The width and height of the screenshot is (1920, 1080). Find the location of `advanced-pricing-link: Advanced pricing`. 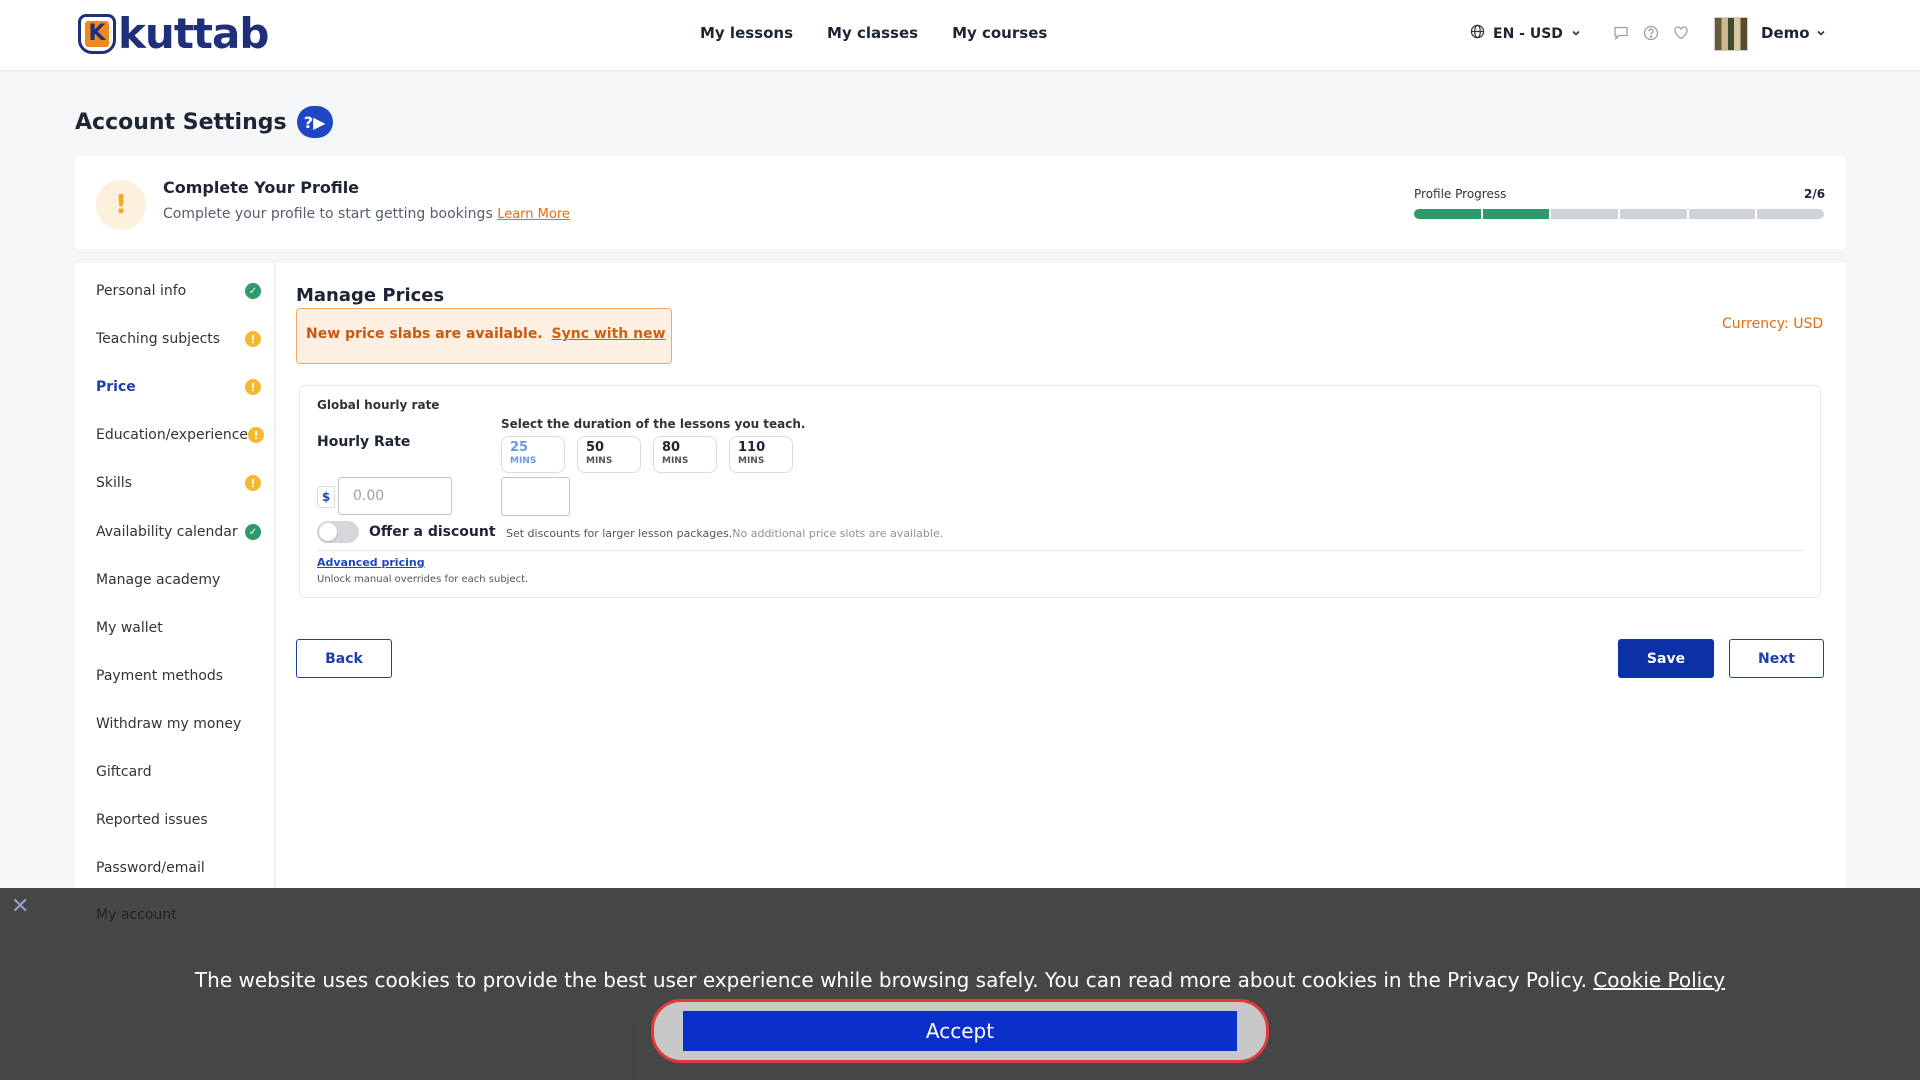

advanced-pricing-link: Advanced pricing is located at coordinates (371, 562).